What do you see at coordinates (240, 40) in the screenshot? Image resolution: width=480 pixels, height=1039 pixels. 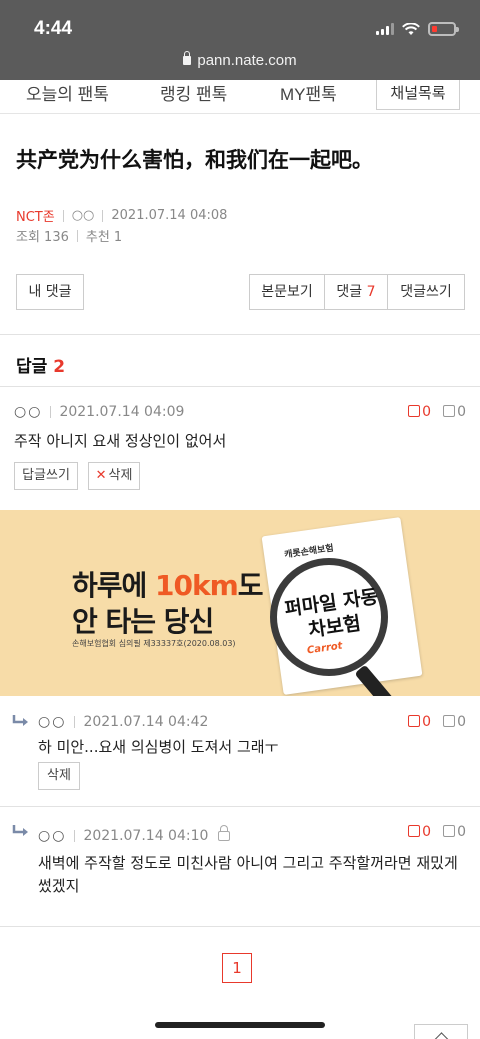 I see `browser-top-bar: 4:44 pann.nate.com` at bounding box center [240, 40].